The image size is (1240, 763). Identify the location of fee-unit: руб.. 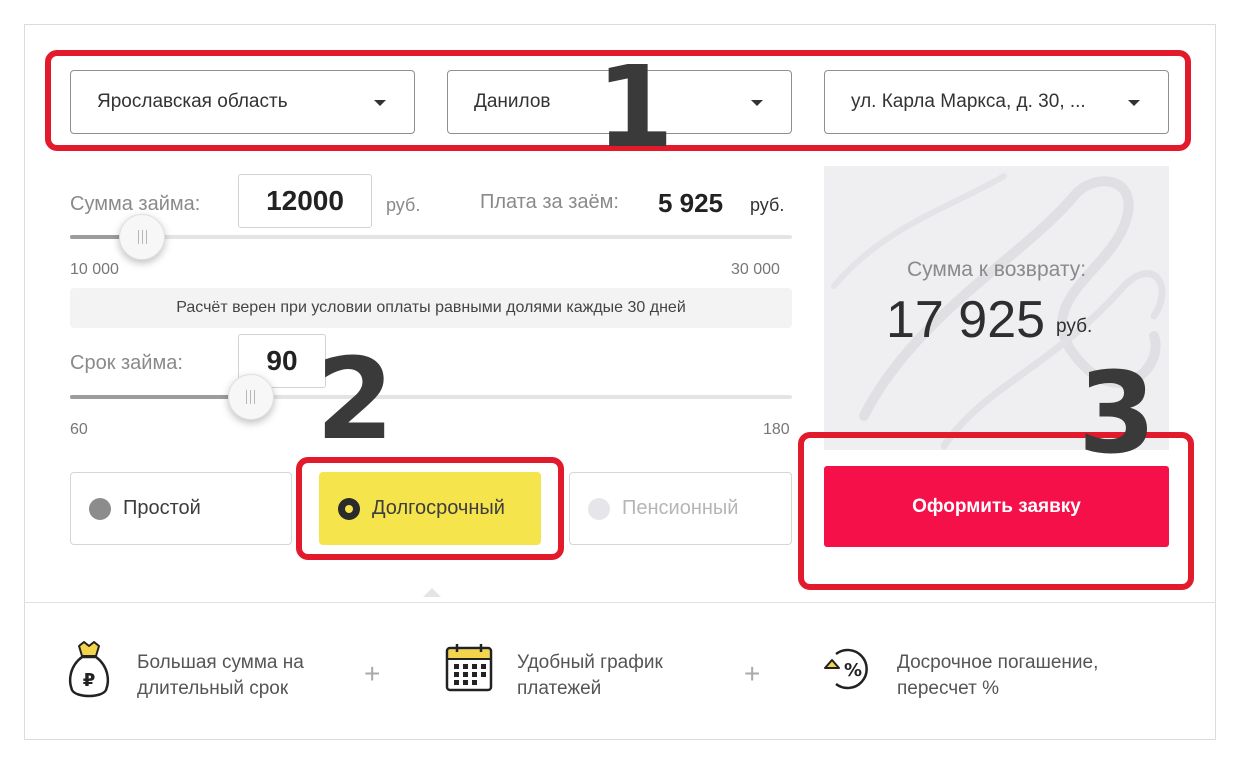
(767, 205).